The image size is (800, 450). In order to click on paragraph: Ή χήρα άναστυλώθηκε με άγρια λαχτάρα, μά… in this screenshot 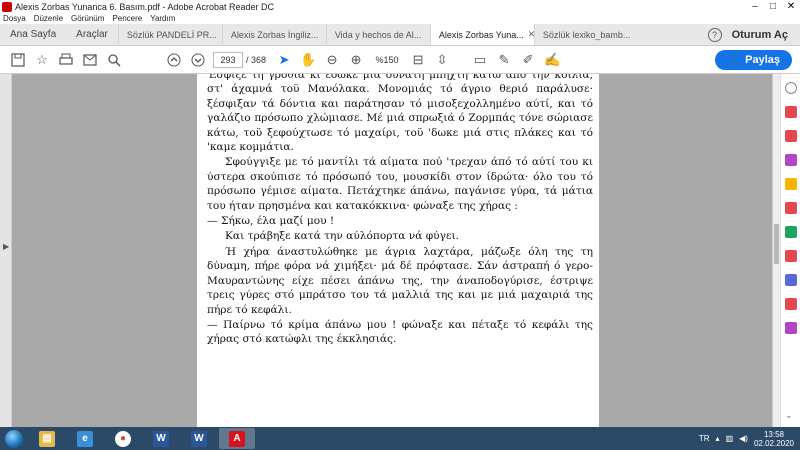, I will do `click(400, 280)`.